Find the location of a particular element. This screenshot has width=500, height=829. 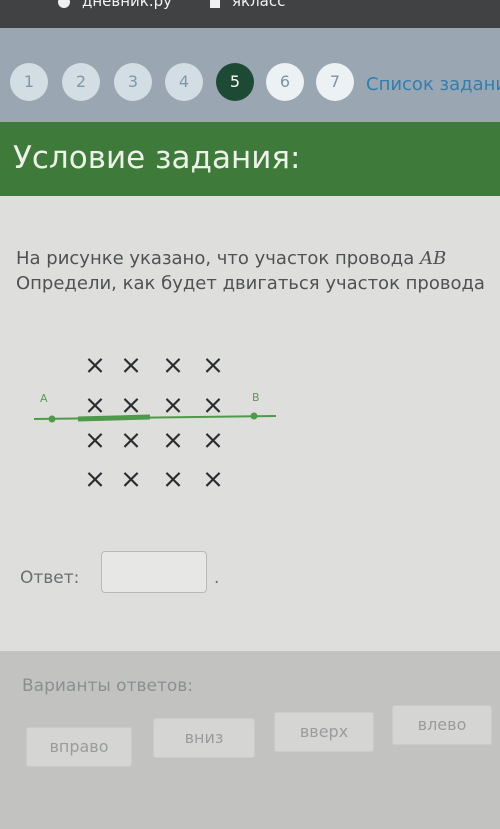

point-b-label: B is located at coordinates (256, 397).